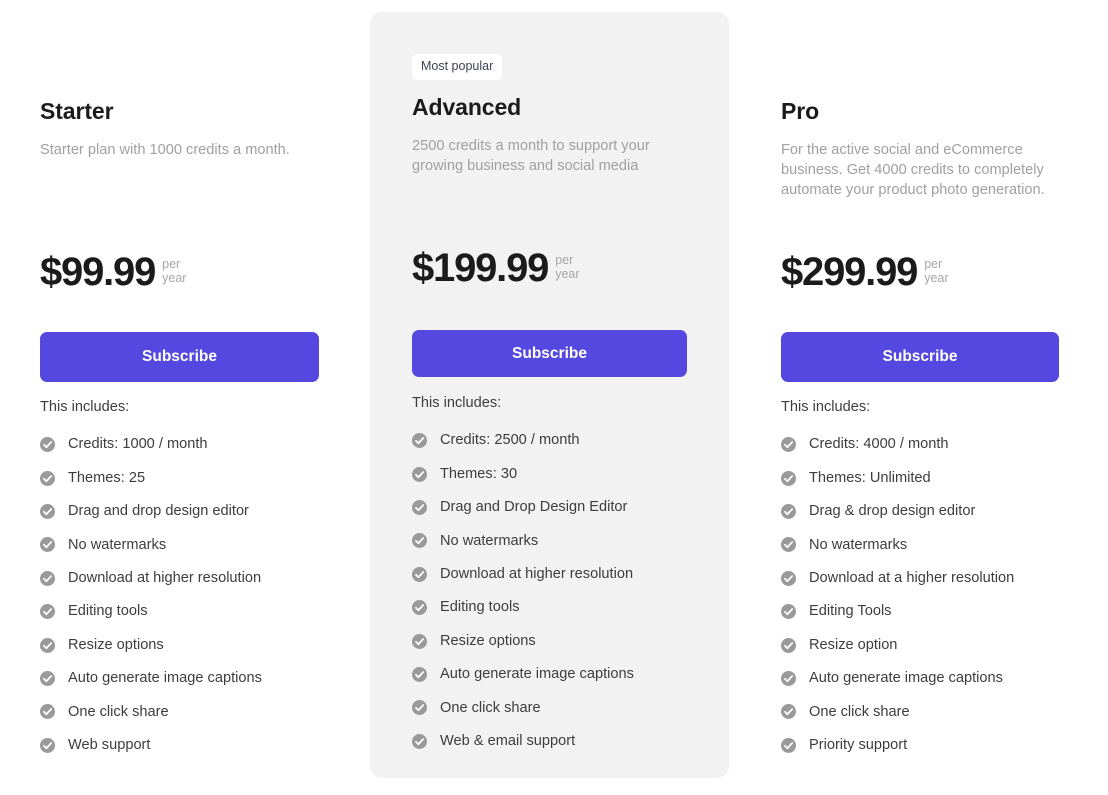 The height and width of the screenshot is (795, 1108). What do you see at coordinates (933, 264) in the screenshot?
I see `price-period-line1-pro: per` at bounding box center [933, 264].